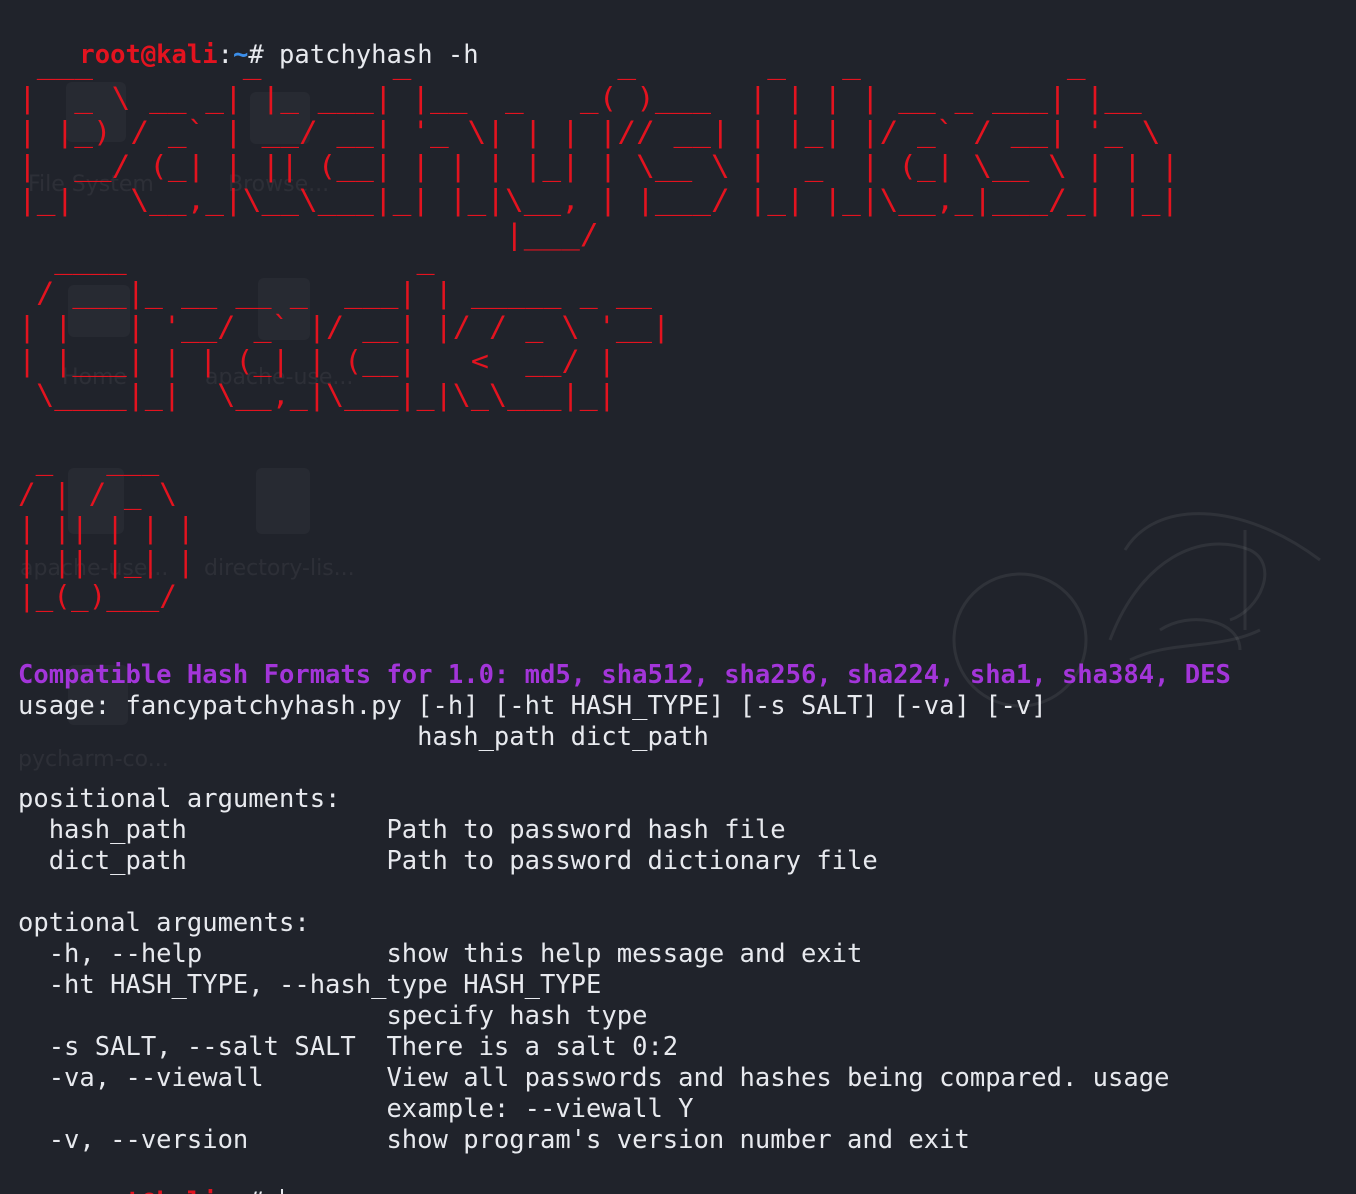 The image size is (1356, 1194). What do you see at coordinates (333, 1016) in the screenshot?
I see `optional-argument-hash-type-desc: specify hash type` at bounding box center [333, 1016].